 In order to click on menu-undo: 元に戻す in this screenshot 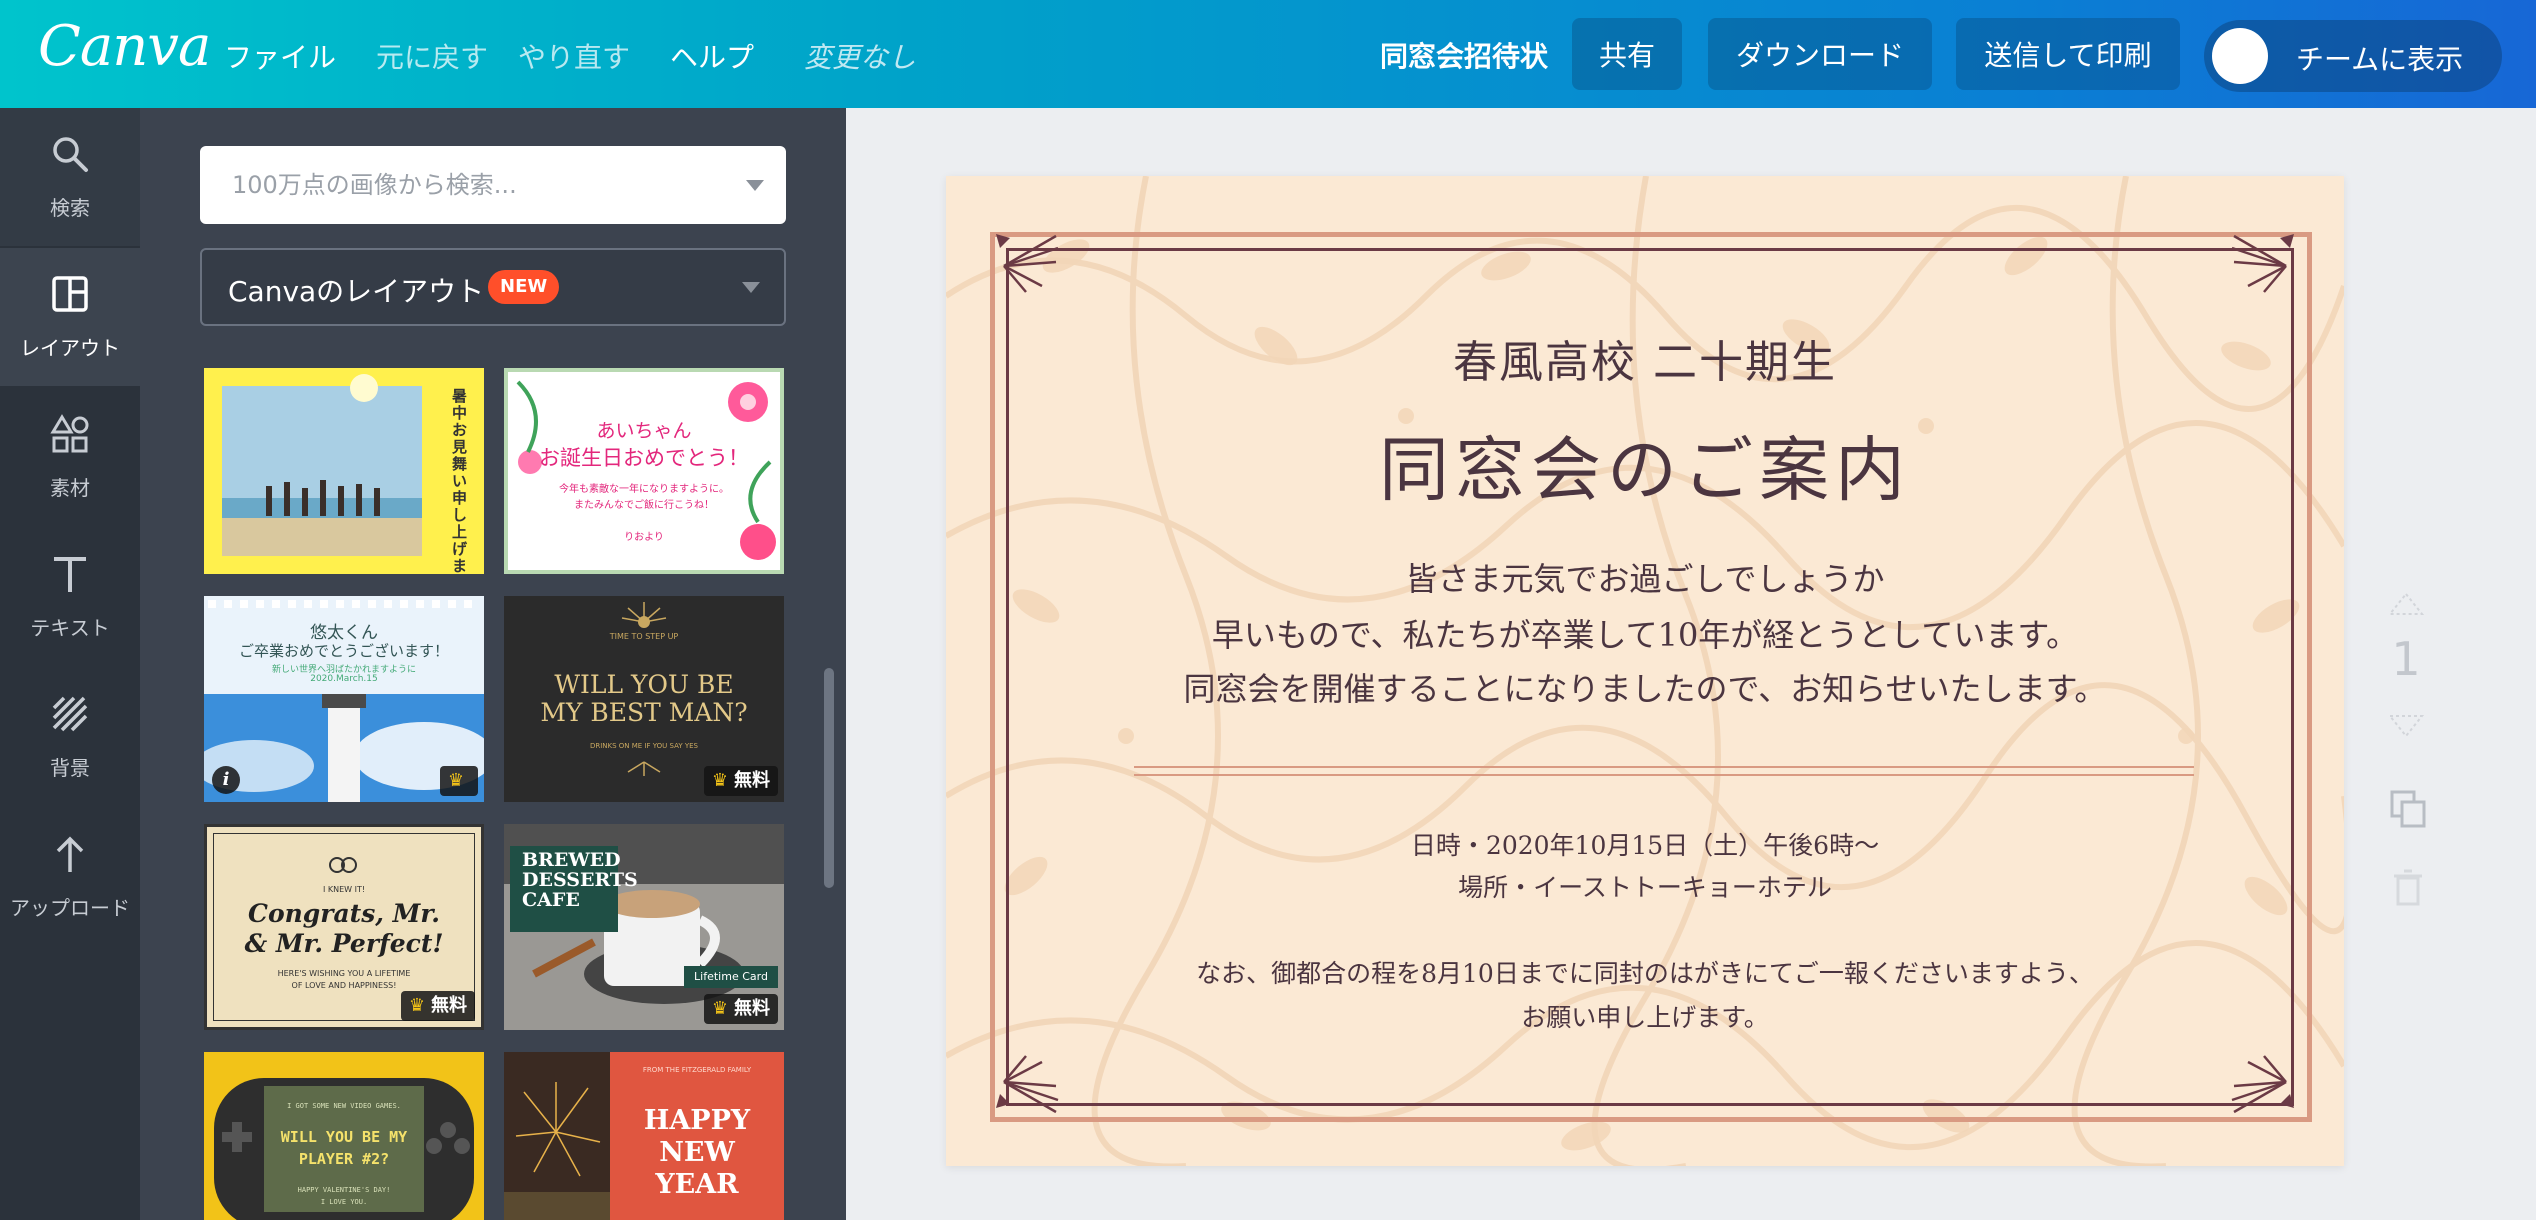, I will do `click(432, 56)`.